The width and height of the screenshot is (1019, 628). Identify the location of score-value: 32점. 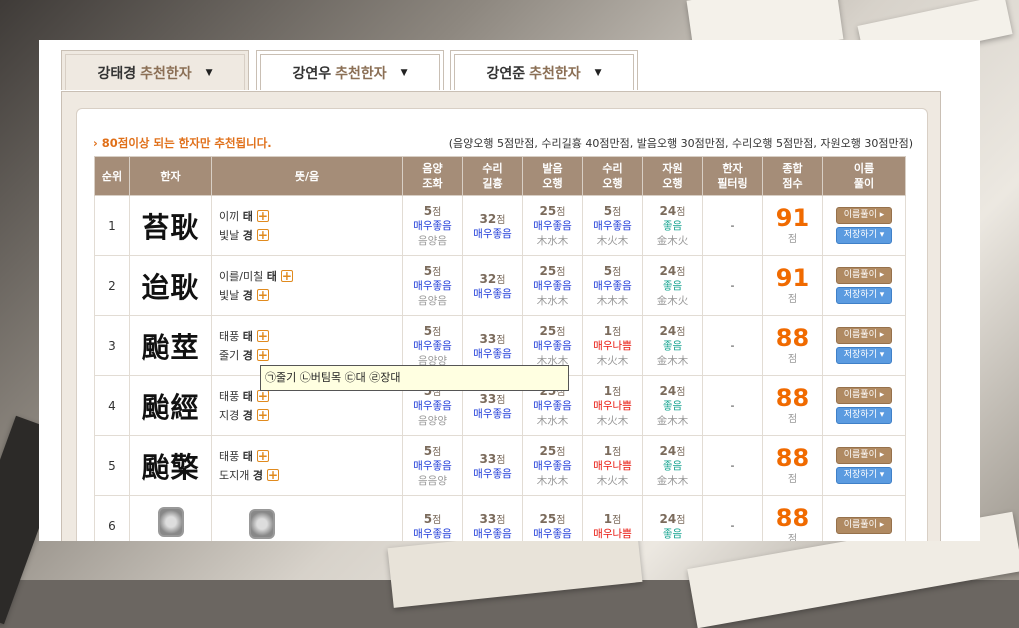
(492, 278).